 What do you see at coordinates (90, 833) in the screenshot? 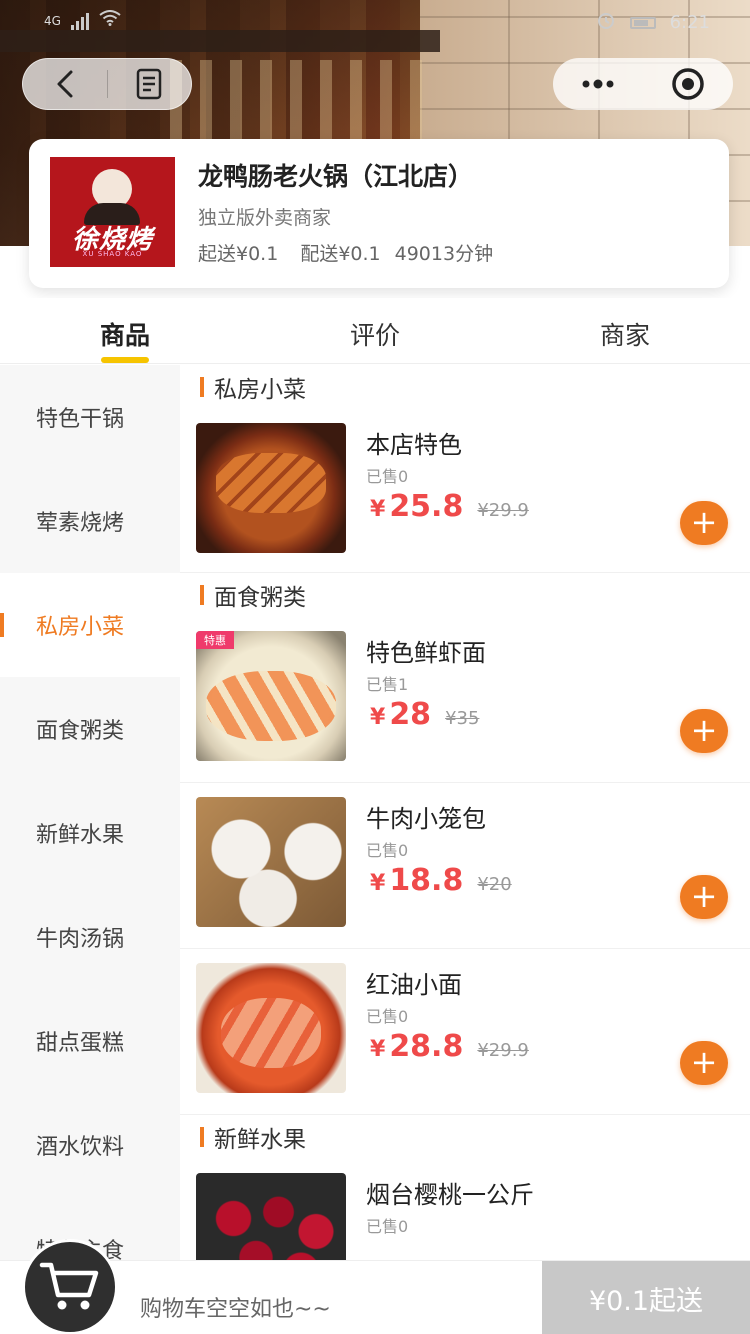
I see `category-item: 新鲜水果` at bounding box center [90, 833].